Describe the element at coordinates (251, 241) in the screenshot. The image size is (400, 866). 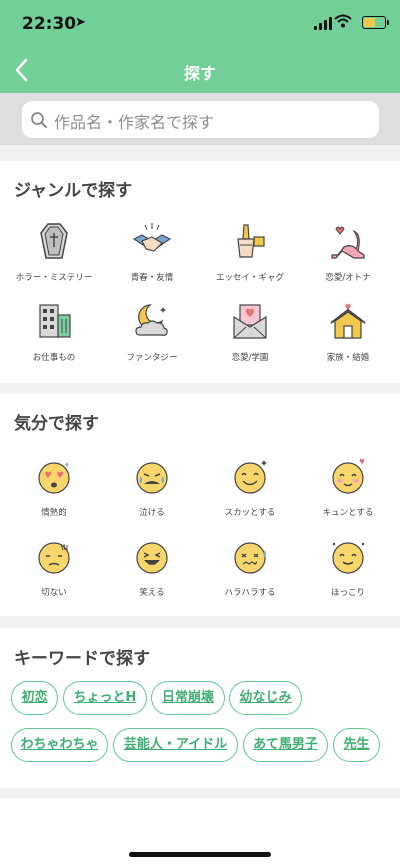
I see `pen-icon` at that location.